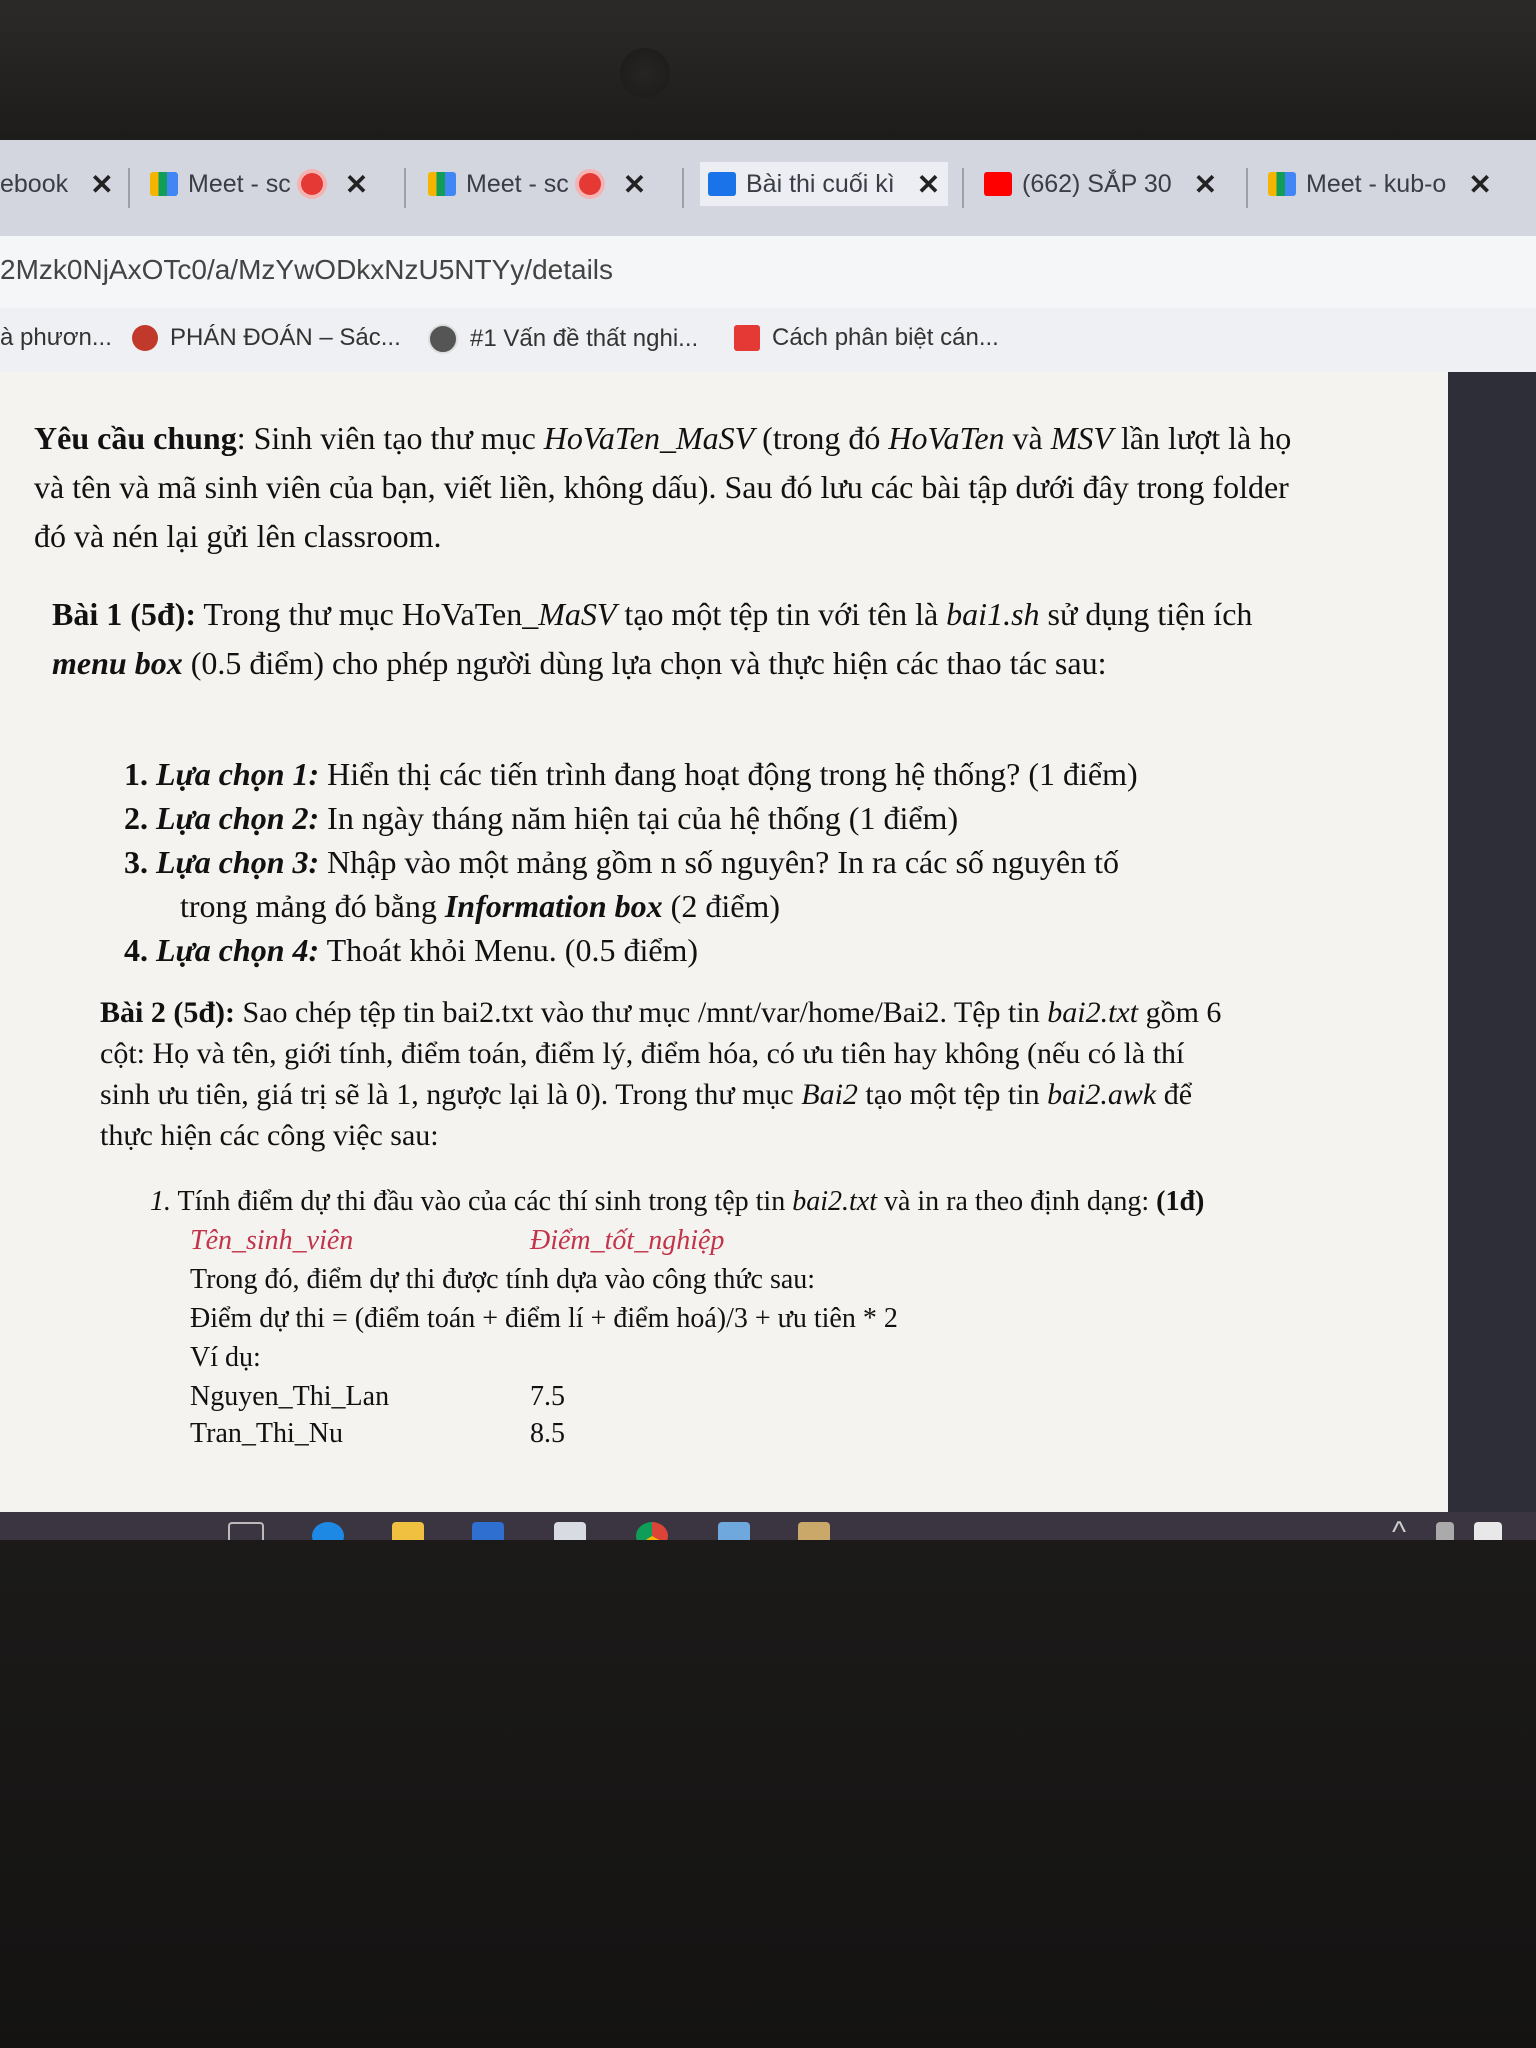  What do you see at coordinates (1488, 1531) in the screenshot?
I see `vpn-icon` at bounding box center [1488, 1531].